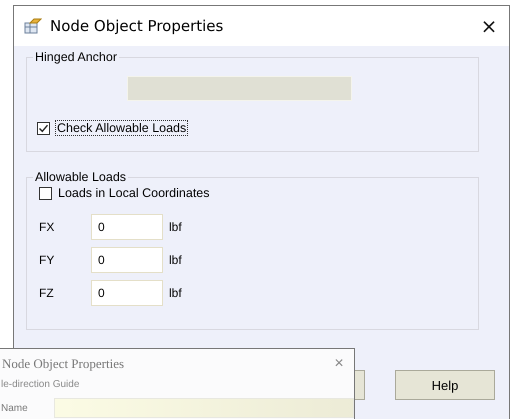  Describe the element at coordinates (81, 177) in the screenshot. I see `group-title: Allowable Loads` at that location.